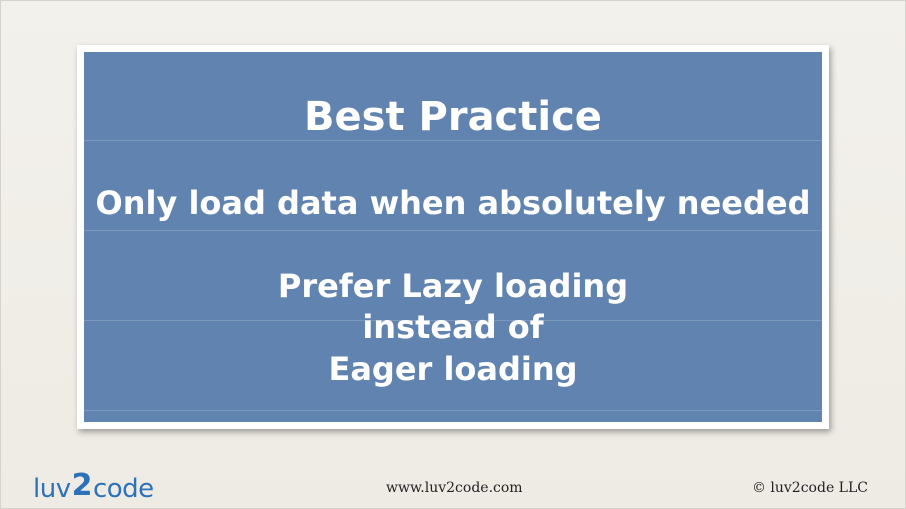 The width and height of the screenshot is (906, 509). I want to click on logo-text-luv: luv, so click(52, 489).